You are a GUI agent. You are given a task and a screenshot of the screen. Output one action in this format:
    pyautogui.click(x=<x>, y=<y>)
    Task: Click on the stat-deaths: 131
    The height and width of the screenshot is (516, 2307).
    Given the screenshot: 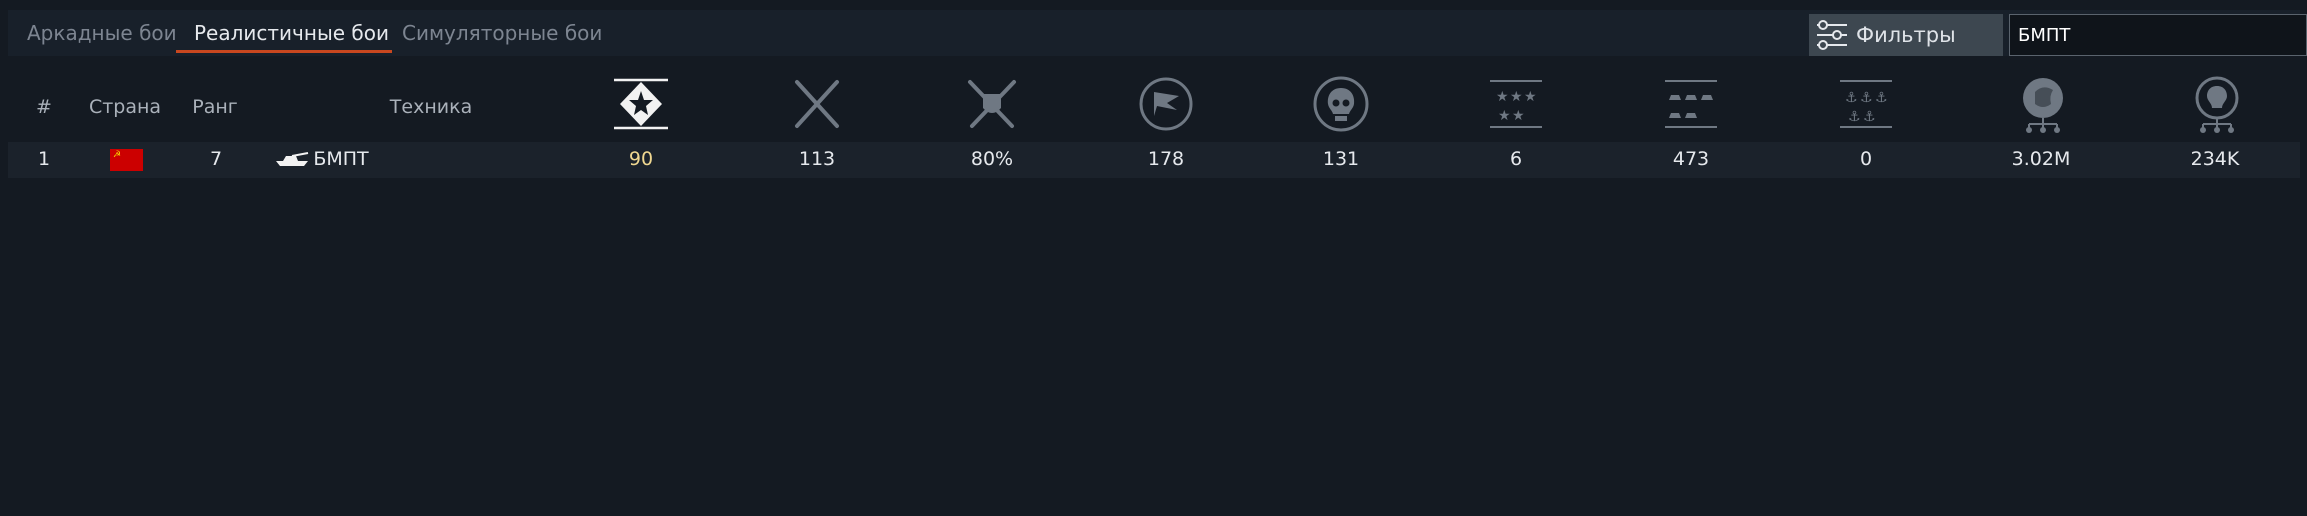 What is the action you would take?
    pyautogui.click(x=1341, y=159)
    